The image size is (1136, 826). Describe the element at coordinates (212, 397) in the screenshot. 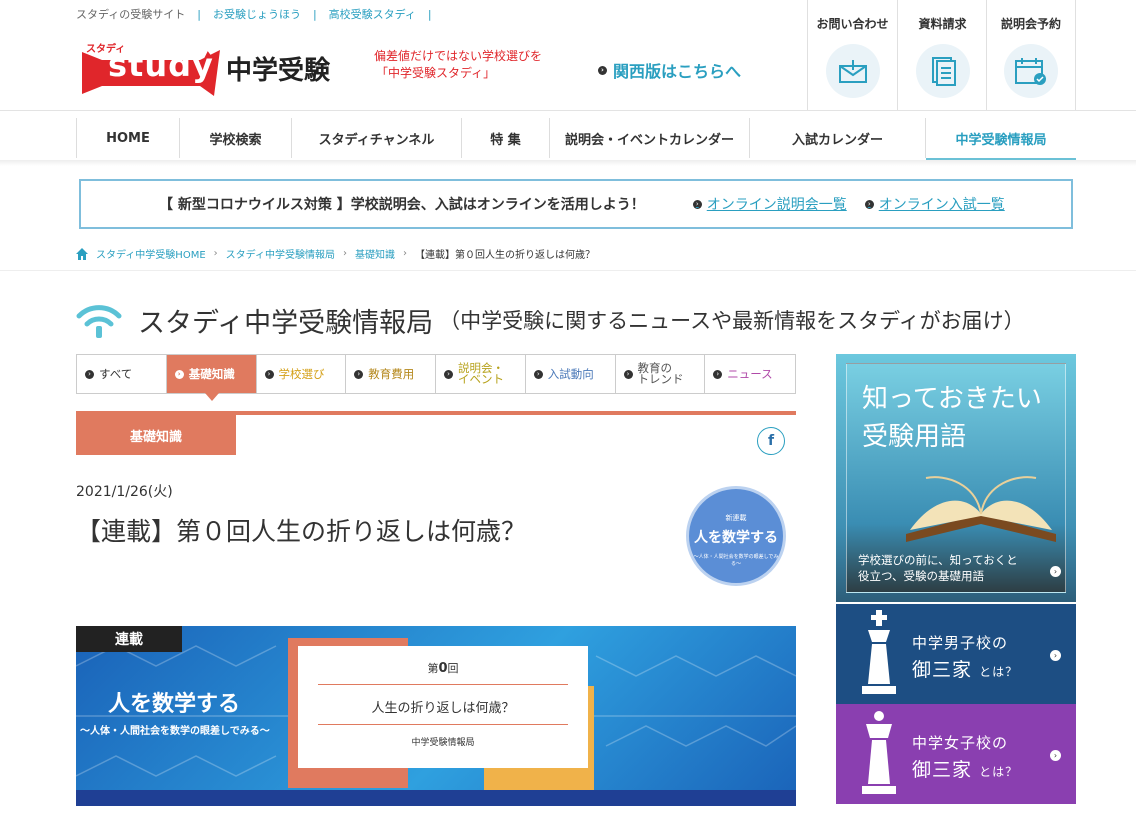

I see `active-tab-caret` at that location.